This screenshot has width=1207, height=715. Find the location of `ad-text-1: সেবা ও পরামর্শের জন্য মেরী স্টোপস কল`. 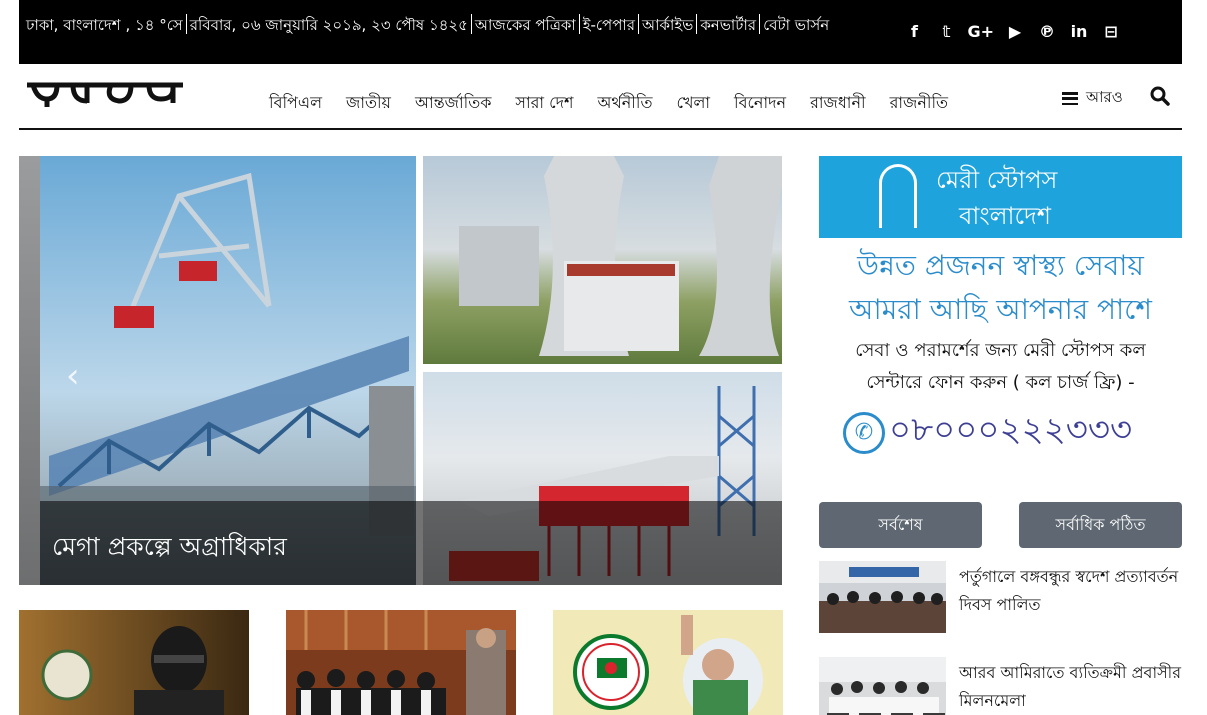

ad-text-1: সেবা ও পরামর্শের জন্য মেরী স্টোপস কল is located at coordinates (1000, 350).